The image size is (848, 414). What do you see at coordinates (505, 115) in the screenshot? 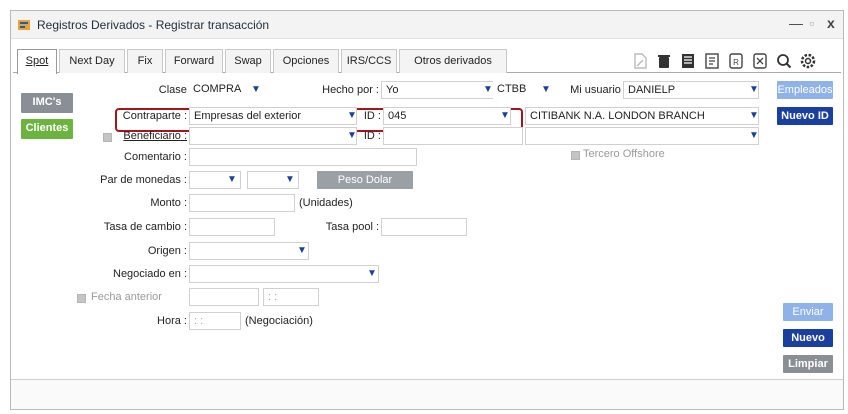
I see `id-dropdown-icon: ▼` at bounding box center [505, 115].